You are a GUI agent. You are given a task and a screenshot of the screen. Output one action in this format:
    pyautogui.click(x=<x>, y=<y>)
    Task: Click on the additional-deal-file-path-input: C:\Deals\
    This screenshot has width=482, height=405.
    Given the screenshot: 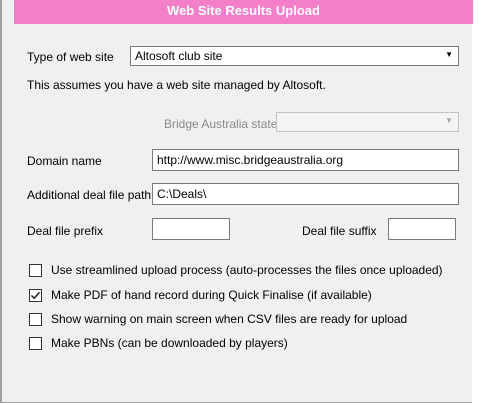 What is the action you would take?
    pyautogui.click(x=305, y=194)
    